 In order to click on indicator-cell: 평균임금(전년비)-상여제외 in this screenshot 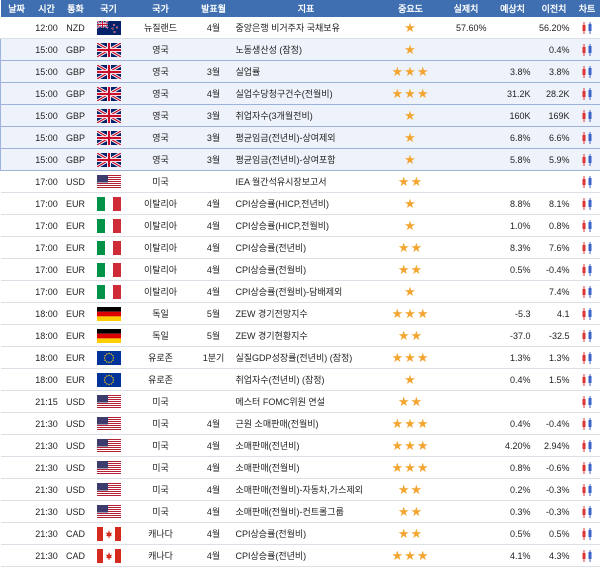, I will do `click(306, 138)`.